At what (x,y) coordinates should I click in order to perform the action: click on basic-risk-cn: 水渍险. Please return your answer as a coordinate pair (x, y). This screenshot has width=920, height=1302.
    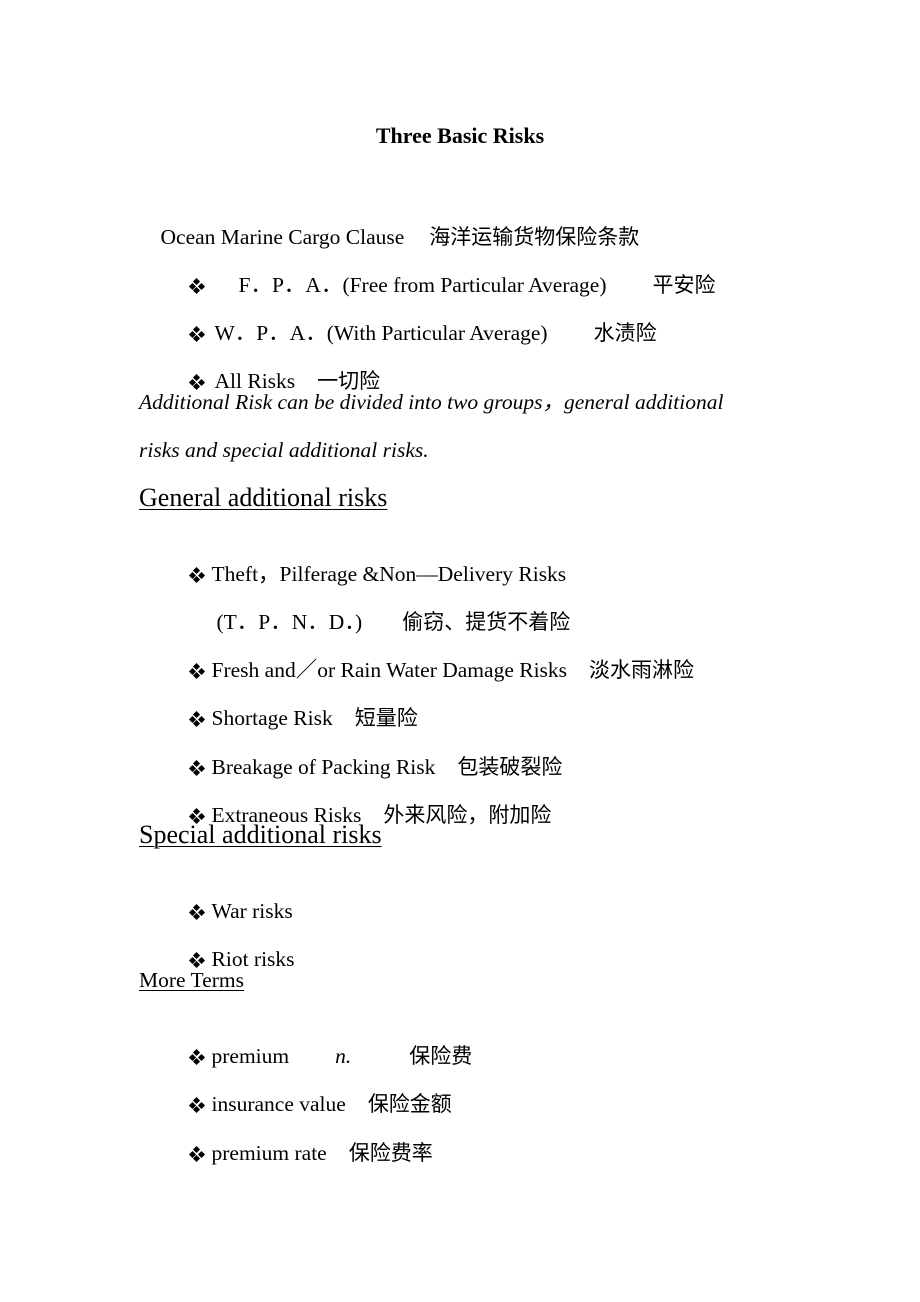
    Looking at the image, I should click on (625, 333).